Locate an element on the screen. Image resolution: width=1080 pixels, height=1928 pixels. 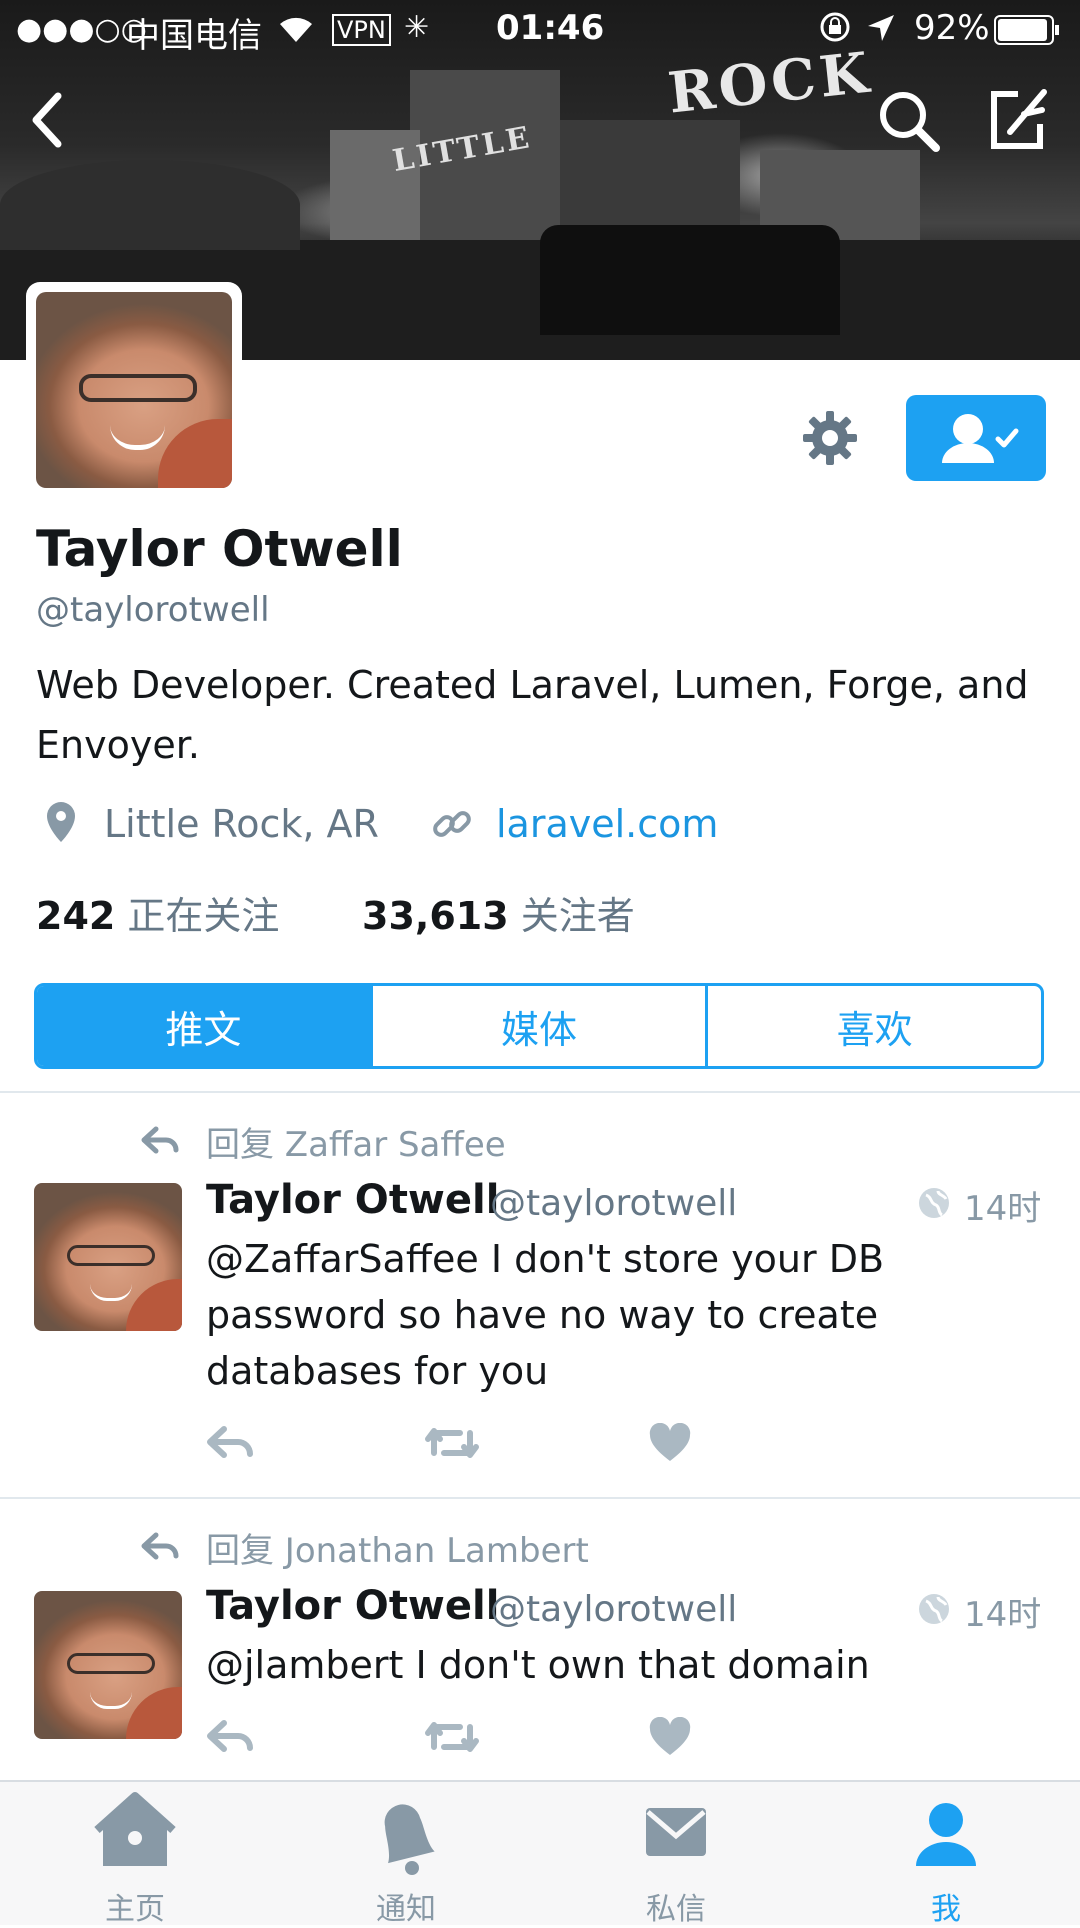
followers-label: 关注者 is located at coordinates (577, 916).